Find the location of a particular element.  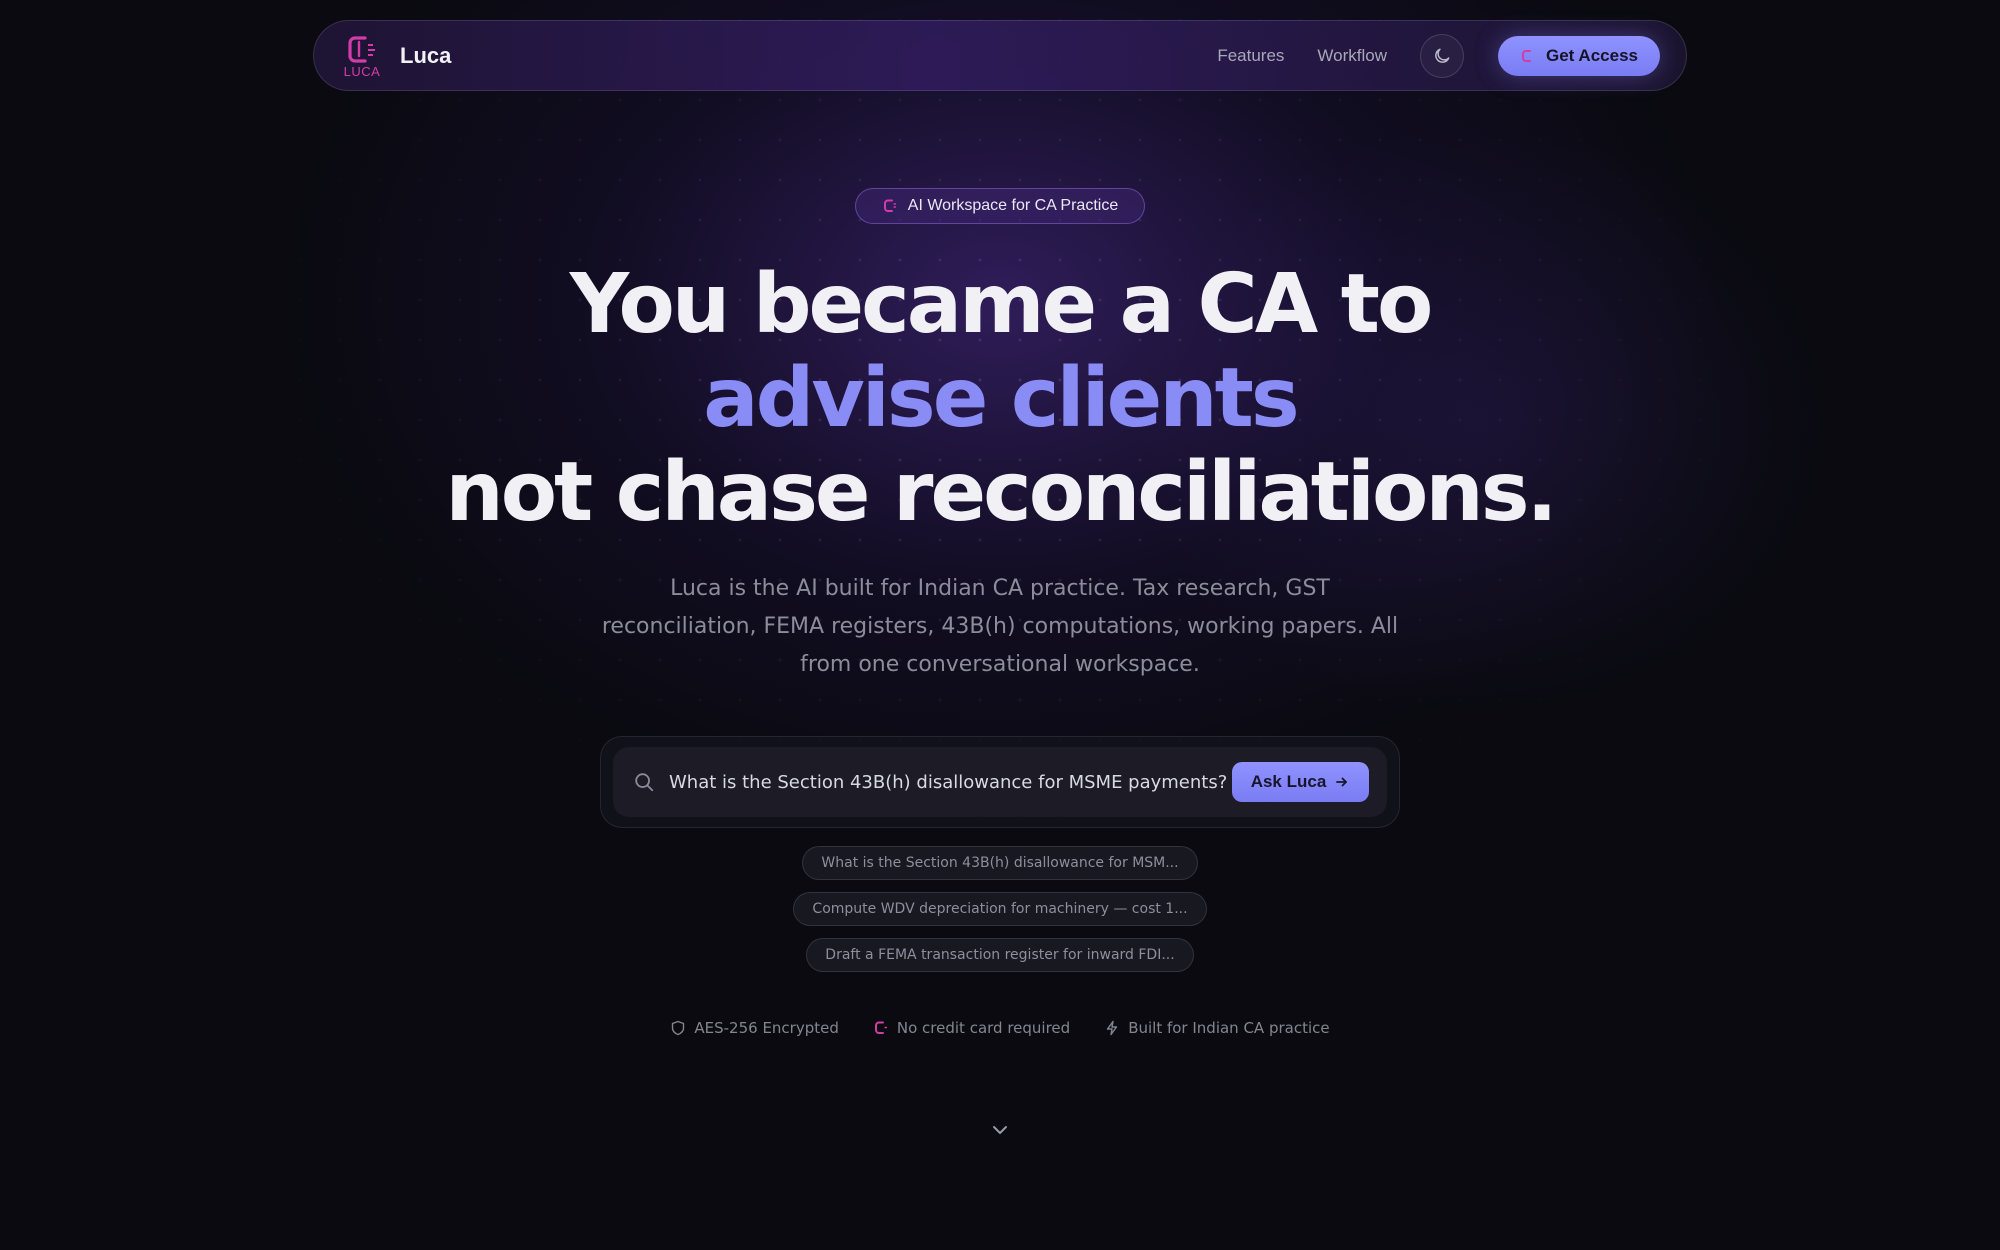

trust-label: Built for Indian CA practice is located at coordinates (1229, 1028).